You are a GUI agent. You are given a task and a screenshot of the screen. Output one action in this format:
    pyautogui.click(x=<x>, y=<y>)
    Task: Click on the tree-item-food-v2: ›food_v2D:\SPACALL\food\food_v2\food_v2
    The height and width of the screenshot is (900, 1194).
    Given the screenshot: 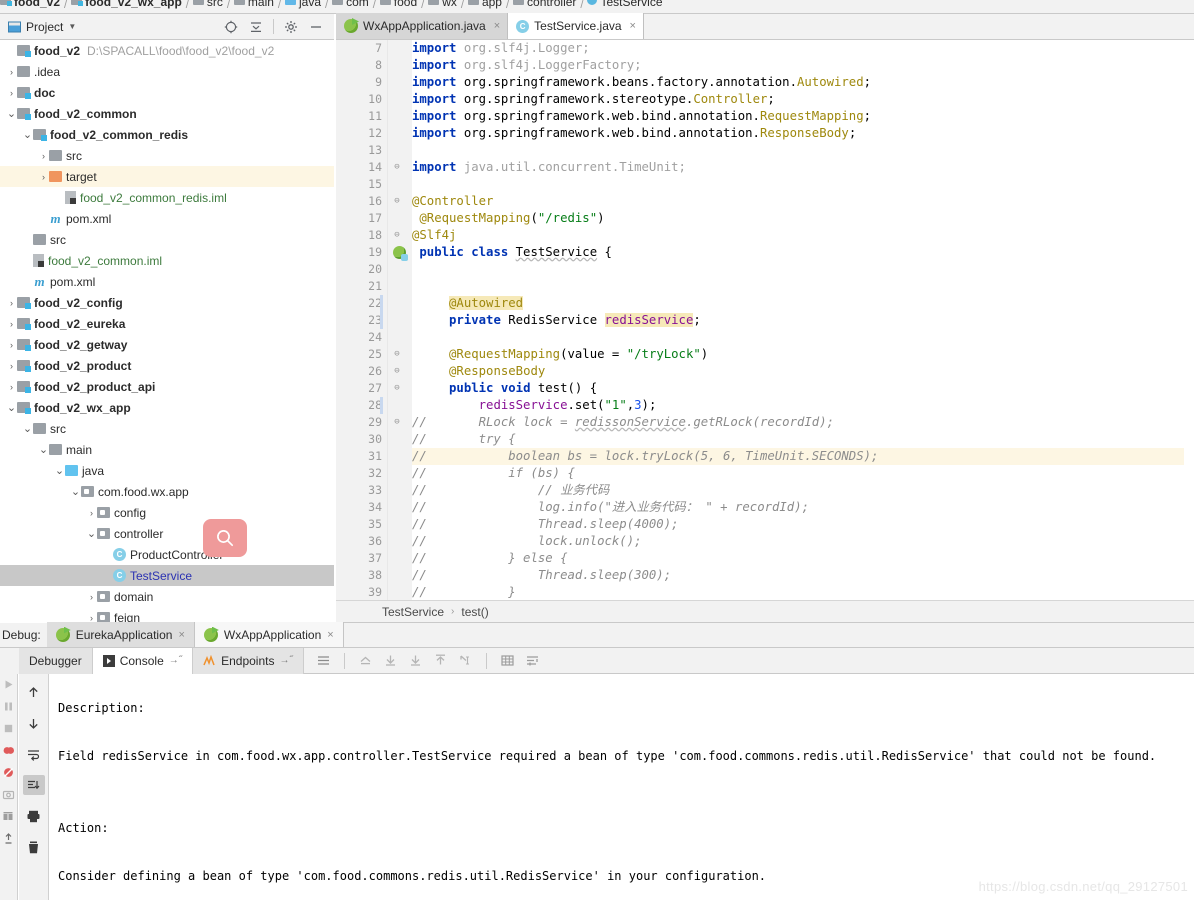 What is the action you would take?
    pyautogui.click(x=167, y=50)
    